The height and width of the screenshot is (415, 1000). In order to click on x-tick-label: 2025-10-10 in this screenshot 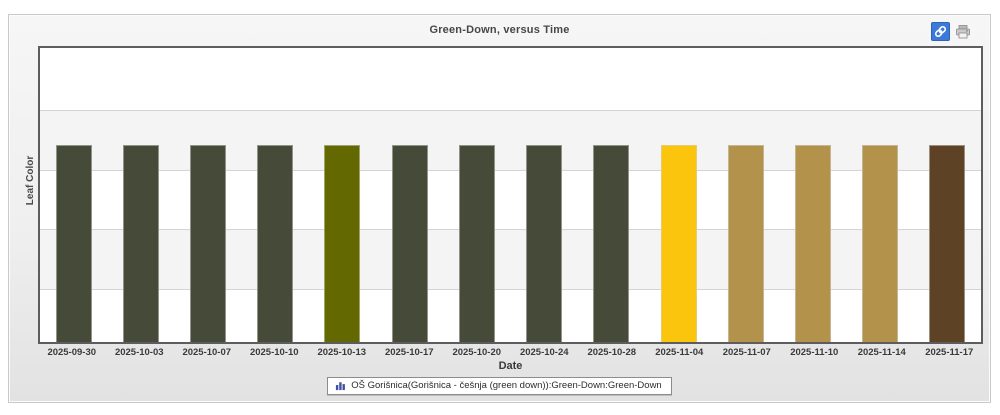, I will do `click(274, 352)`.